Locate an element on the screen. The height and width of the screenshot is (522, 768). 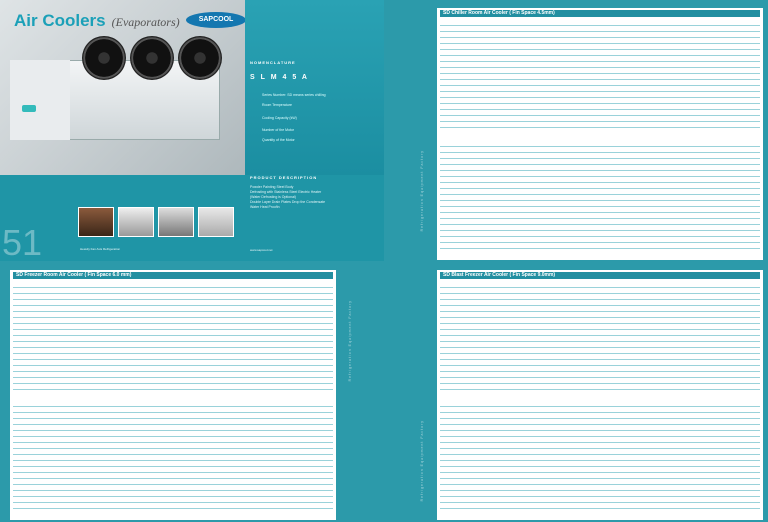
nomenclature-line: Number of the Motor is located at coordinates (278, 130).